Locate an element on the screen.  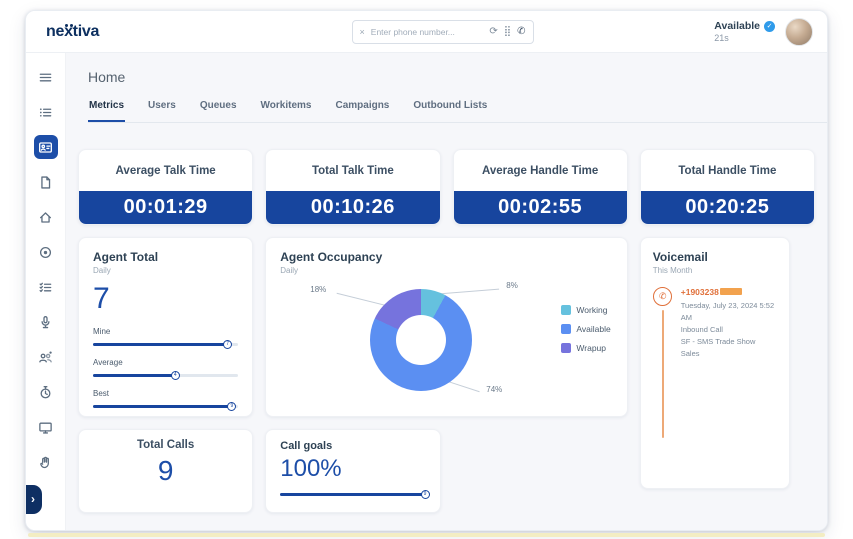
metric-card-total-talk-time: Total Talk Time 00:10:26 is located at coordinates (353, 187).